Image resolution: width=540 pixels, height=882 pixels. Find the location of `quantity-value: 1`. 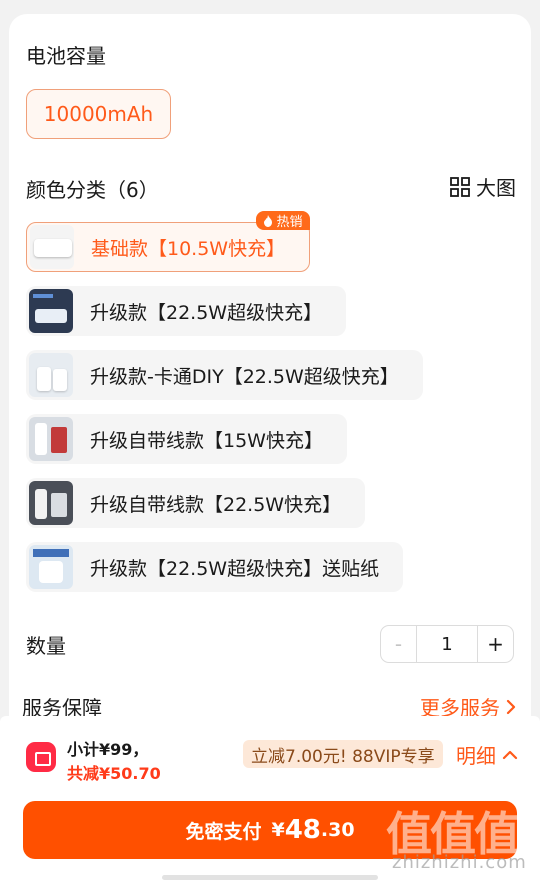

quantity-value: 1 is located at coordinates (447, 644).